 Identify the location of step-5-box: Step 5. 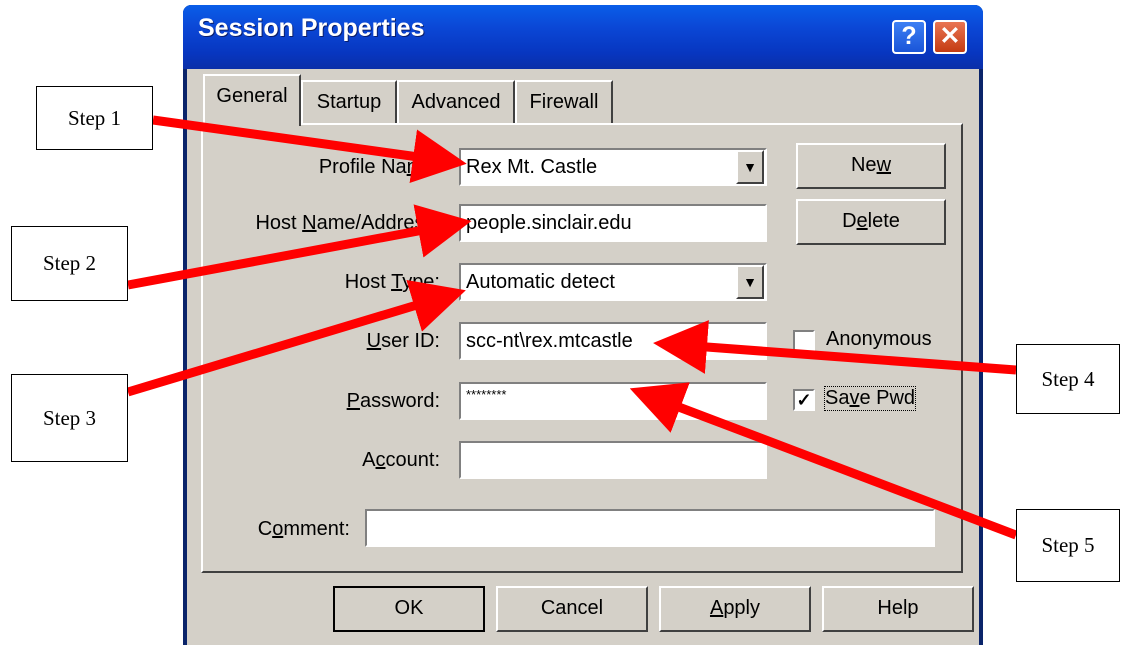
(1068, 545).